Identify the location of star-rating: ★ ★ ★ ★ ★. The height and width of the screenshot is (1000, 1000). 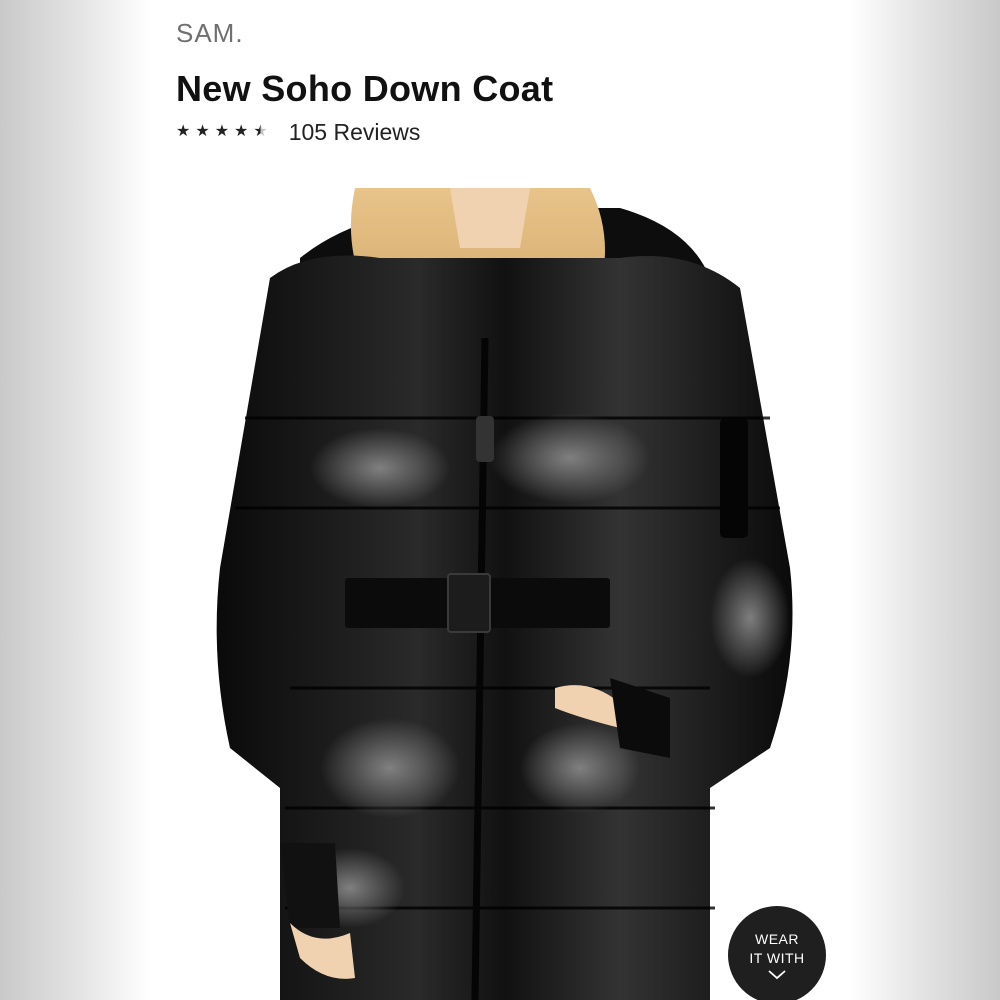
(224, 132).